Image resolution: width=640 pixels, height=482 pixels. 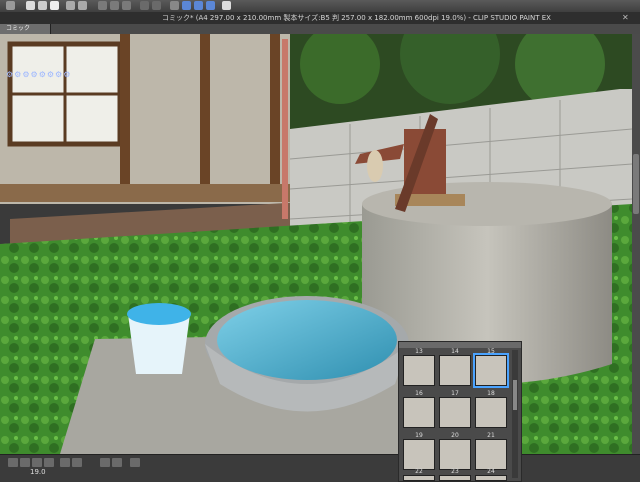 I want to click on page-thumb: 19, so click(x=419, y=451).